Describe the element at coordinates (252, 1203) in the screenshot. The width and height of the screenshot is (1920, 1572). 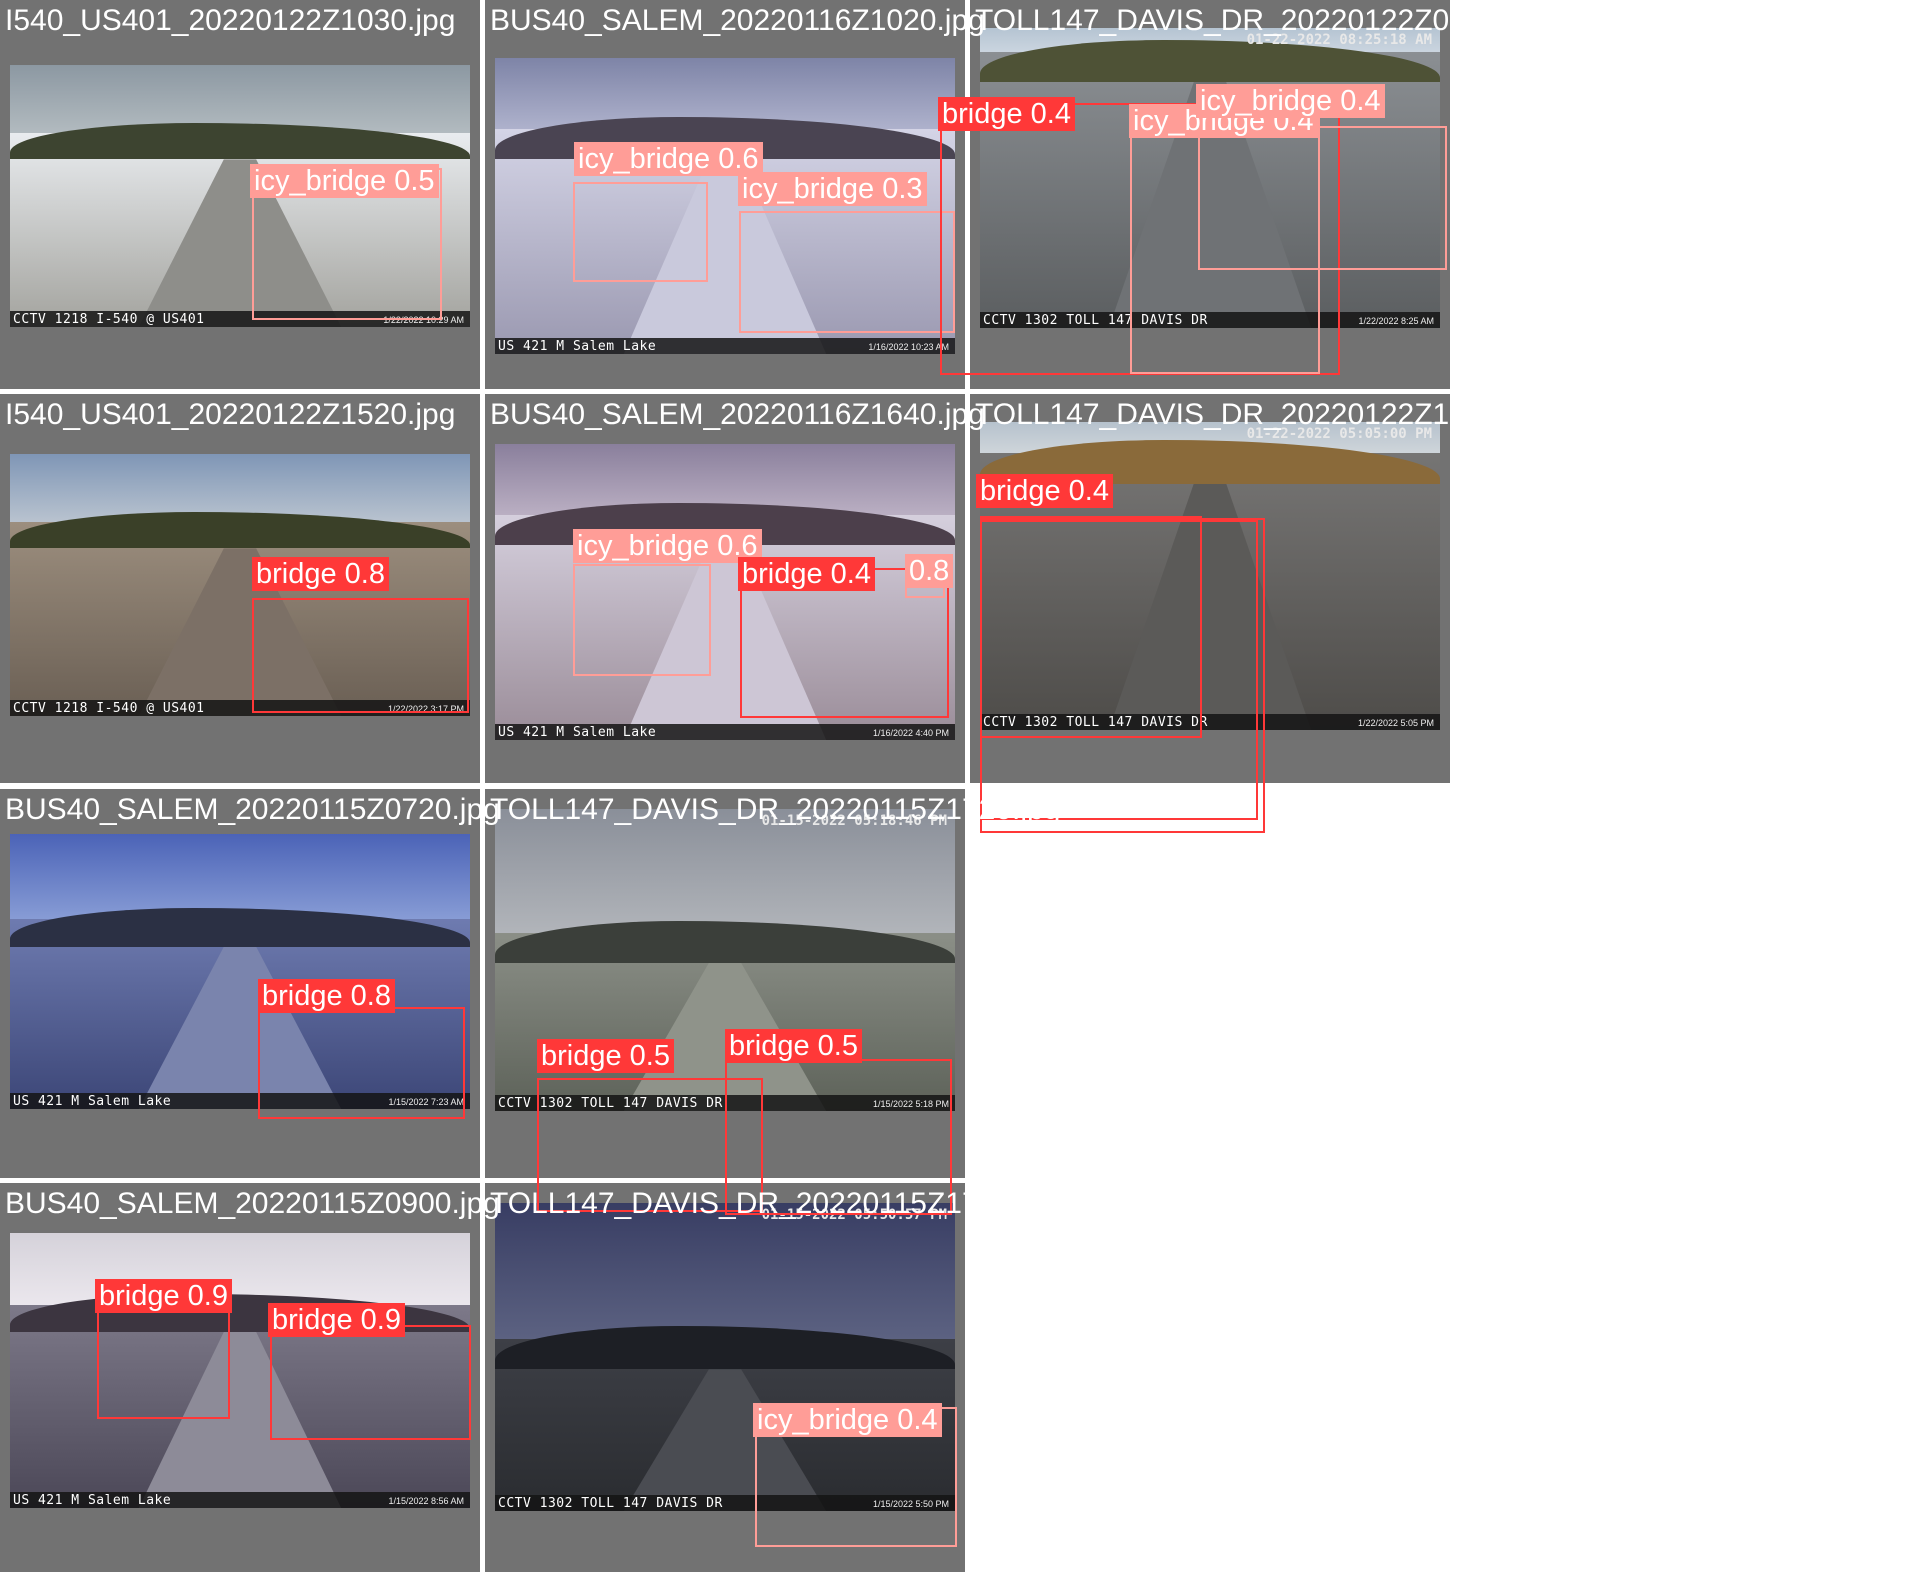
I see `image-filename: BUS40_SALEM_20220115Z0900.jpg` at that location.